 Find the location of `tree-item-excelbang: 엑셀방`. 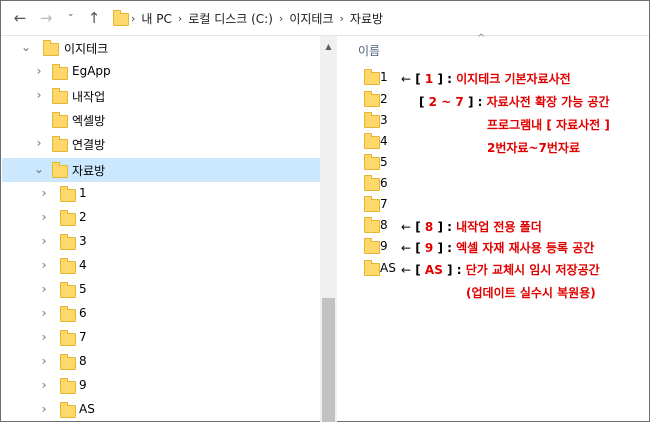

tree-item-excelbang: 엑셀방 is located at coordinates (161, 120).